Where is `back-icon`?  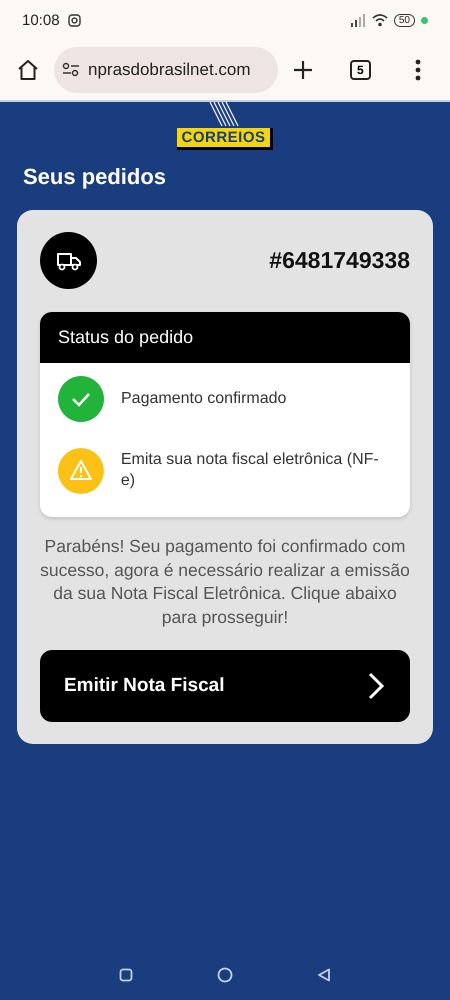
back-icon is located at coordinates (324, 975).